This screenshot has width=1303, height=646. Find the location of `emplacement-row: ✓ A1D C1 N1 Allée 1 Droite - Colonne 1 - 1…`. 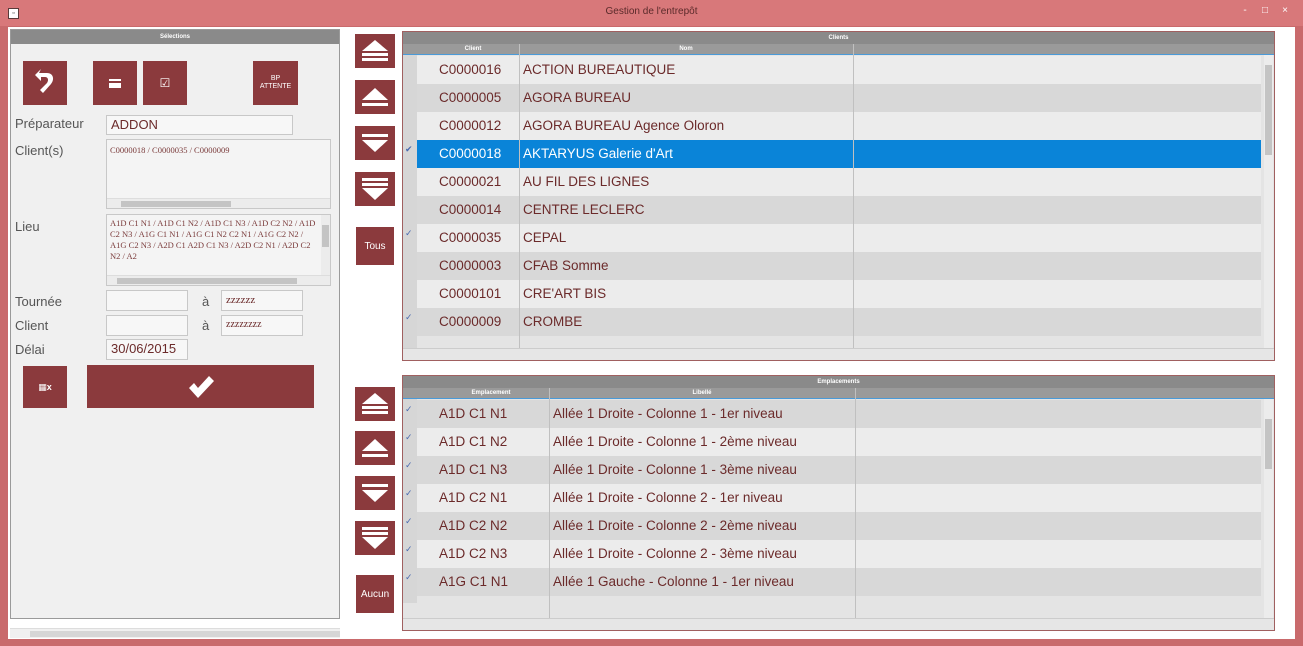

emplacement-row: ✓ A1D C1 N1 Allée 1 Droite - Colonne 1 - 1… is located at coordinates (833, 414).